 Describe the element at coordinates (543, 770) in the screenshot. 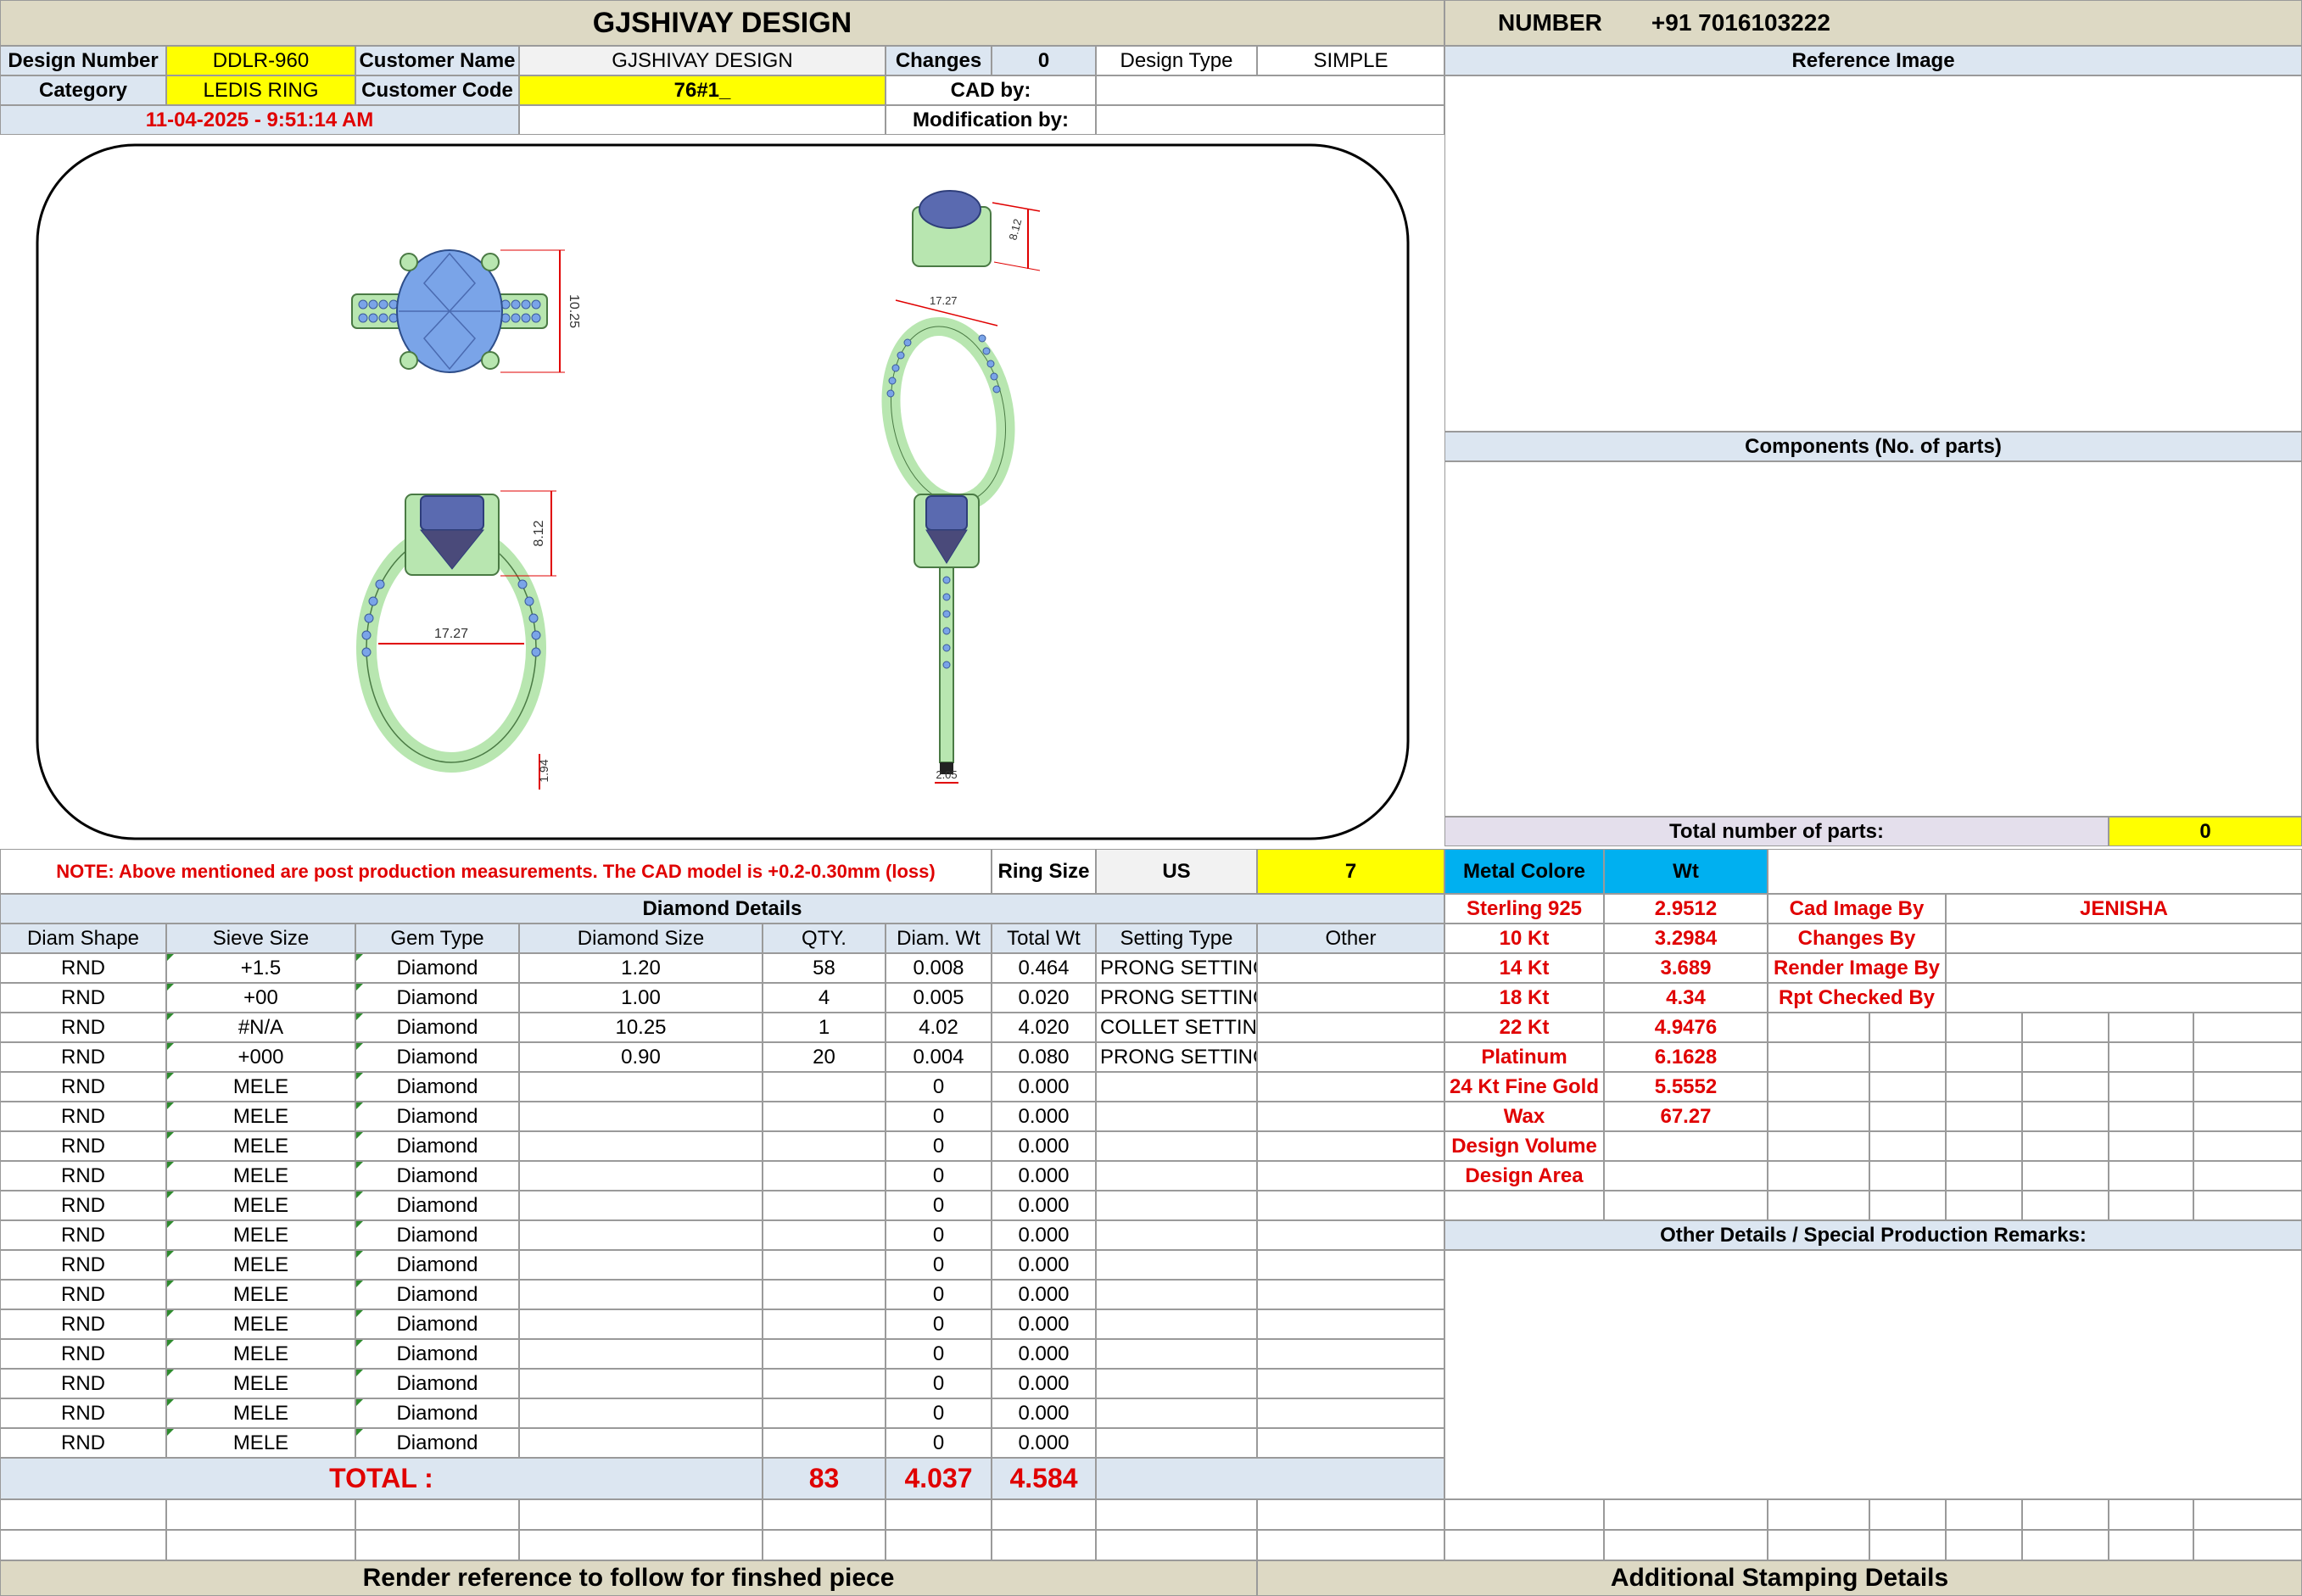

I see `dimension-label: 1.94` at that location.